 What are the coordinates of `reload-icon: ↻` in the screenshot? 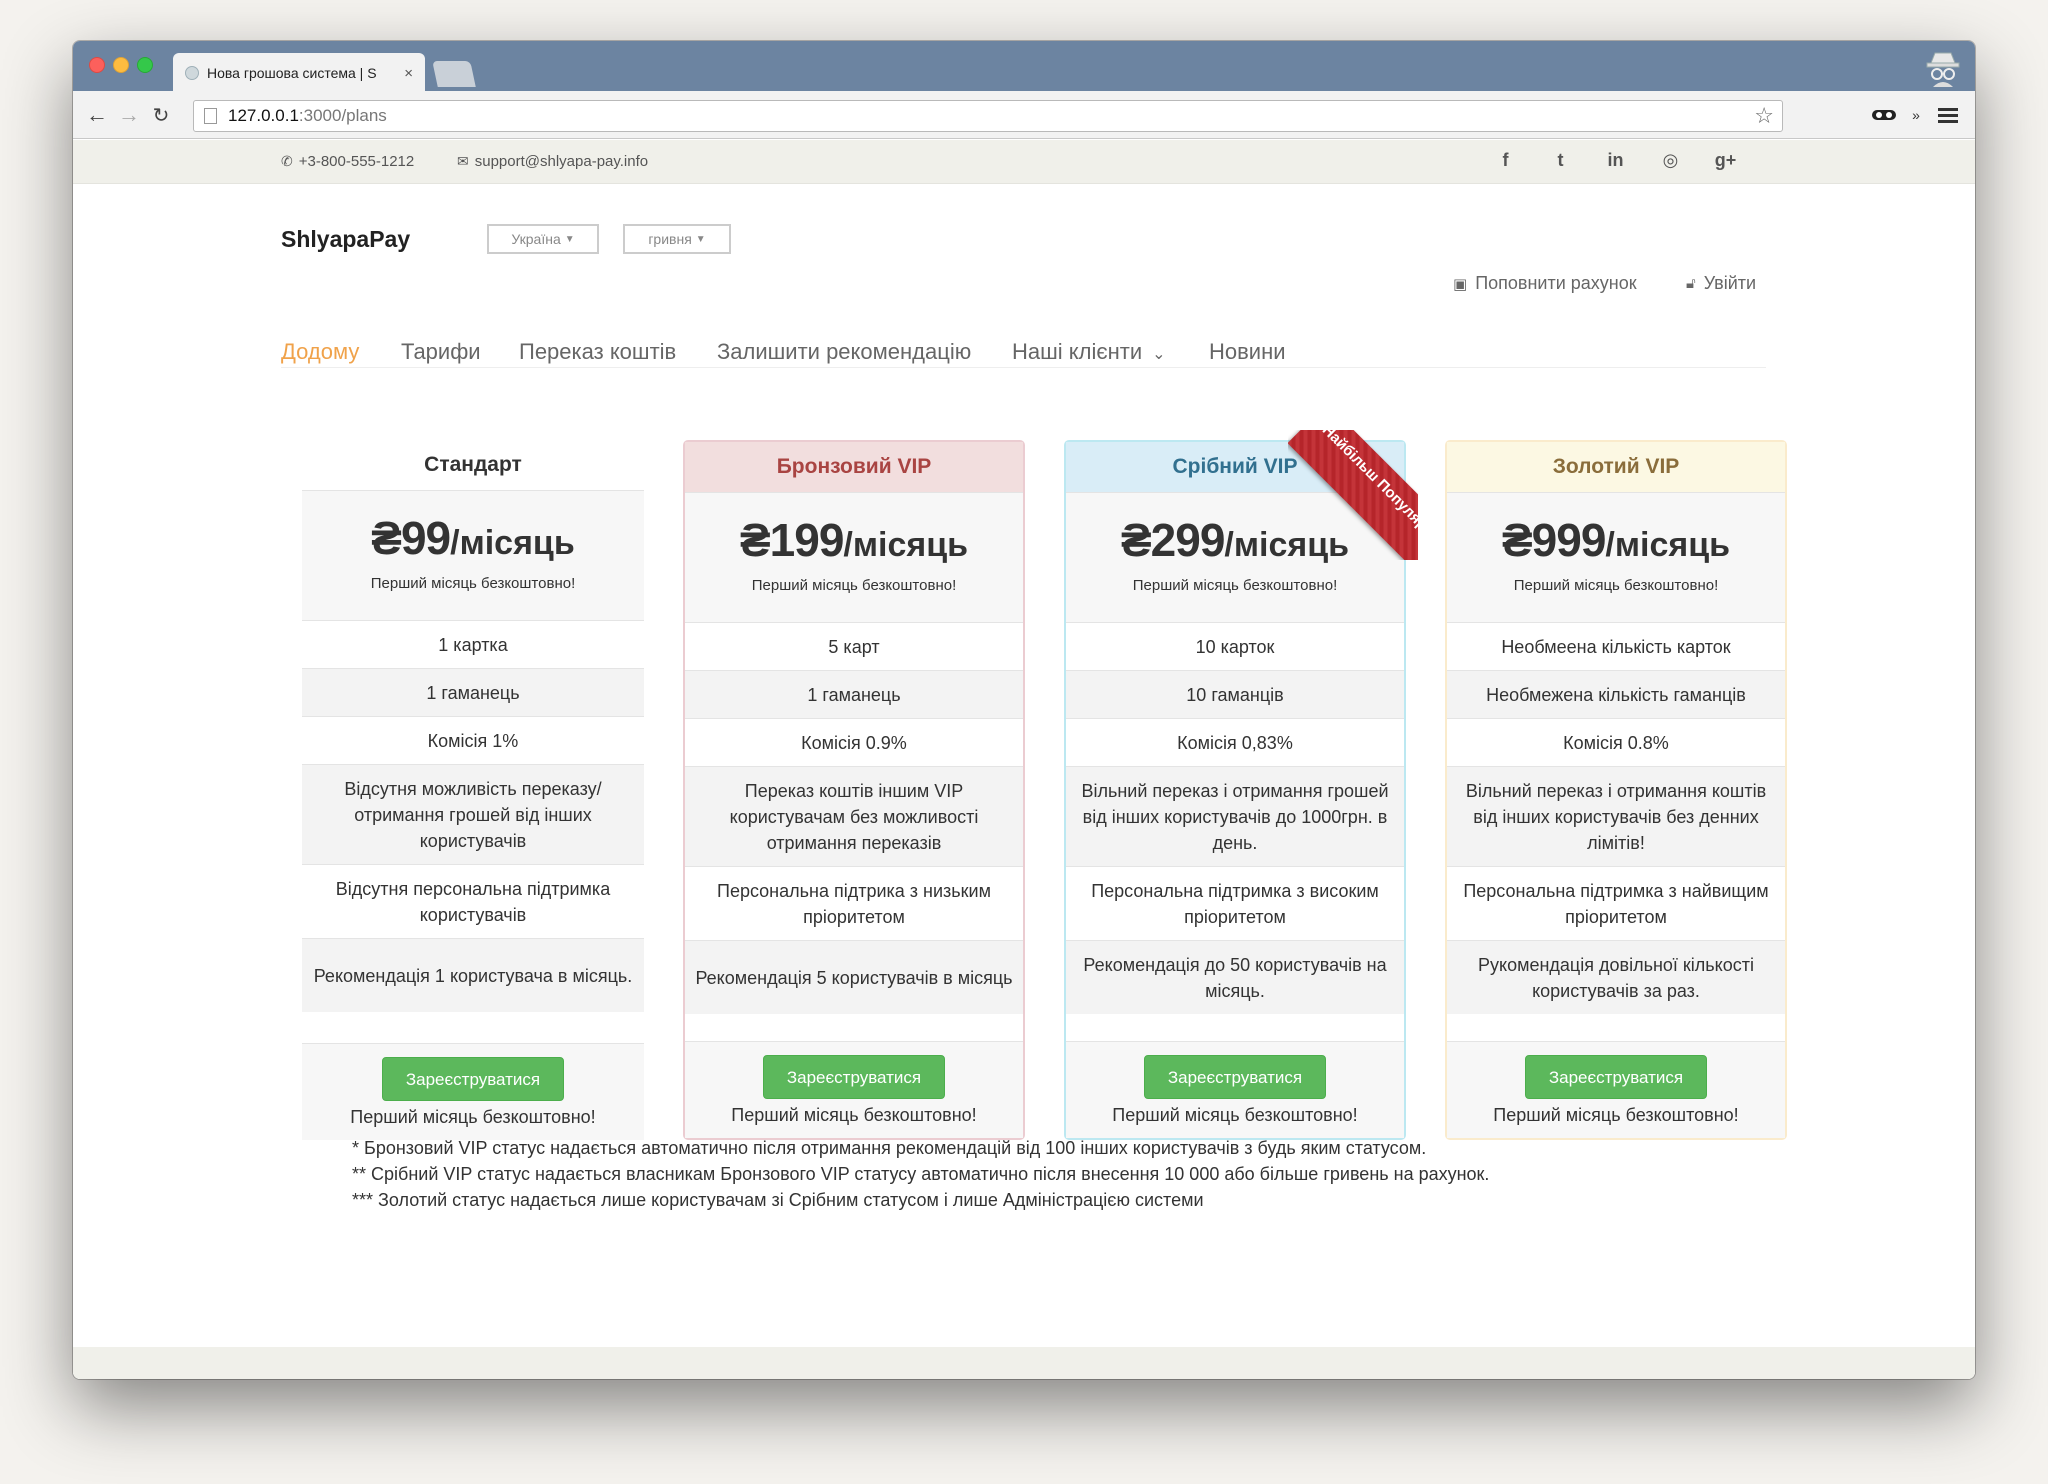 It's located at (161, 115).